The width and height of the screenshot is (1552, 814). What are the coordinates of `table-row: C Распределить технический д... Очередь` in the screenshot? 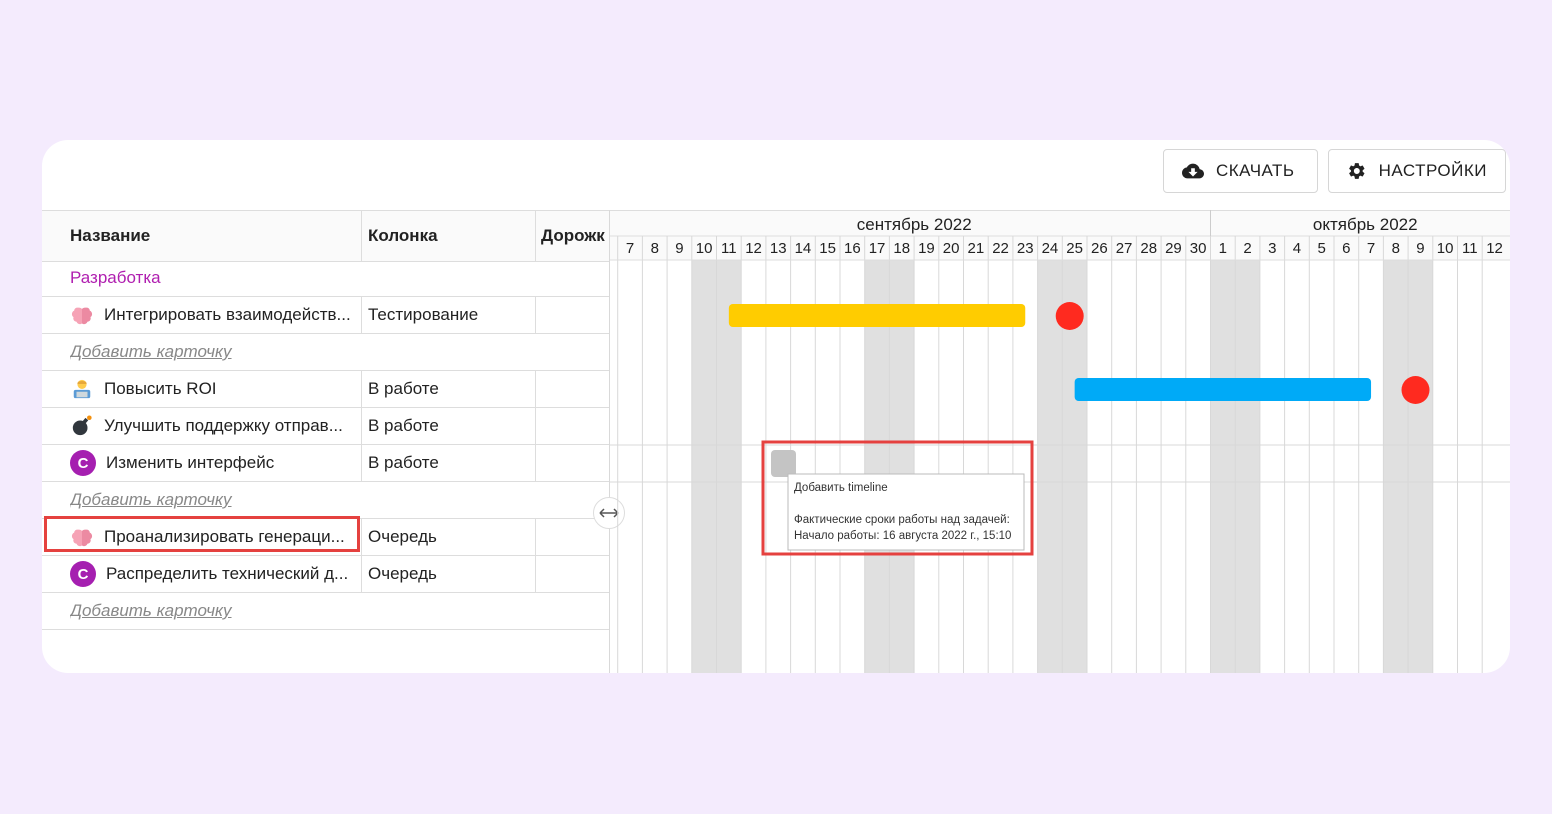 It's located at (325, 574).